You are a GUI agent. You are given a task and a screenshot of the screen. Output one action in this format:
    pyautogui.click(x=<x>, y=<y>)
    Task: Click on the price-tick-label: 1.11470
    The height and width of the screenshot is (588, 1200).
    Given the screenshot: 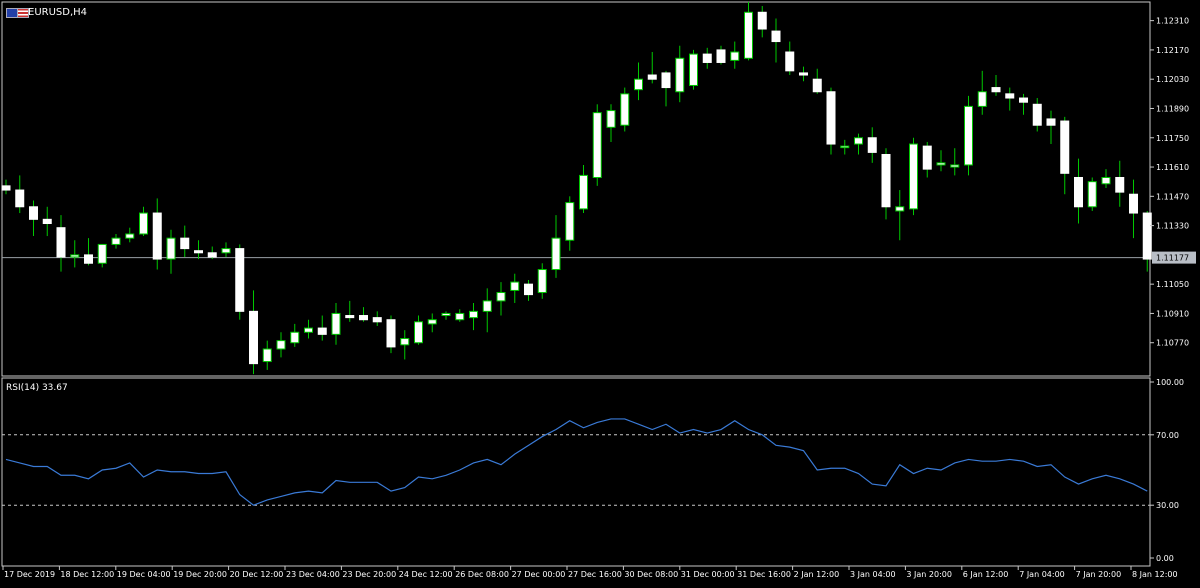 What is the action you would take?
    pyautogui.click(x=1172, y=196)
    